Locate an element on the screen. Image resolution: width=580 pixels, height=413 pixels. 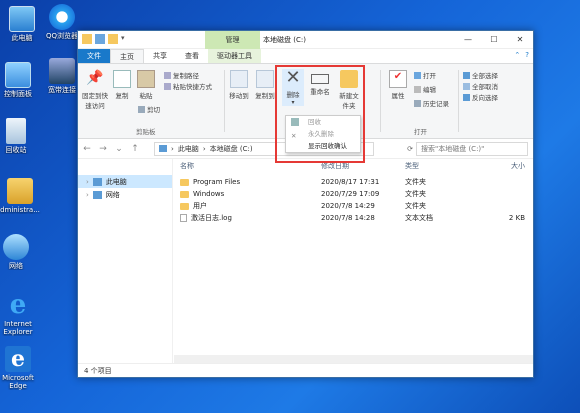
paste-button: 粘贴 is located at coordinates (146, 85).